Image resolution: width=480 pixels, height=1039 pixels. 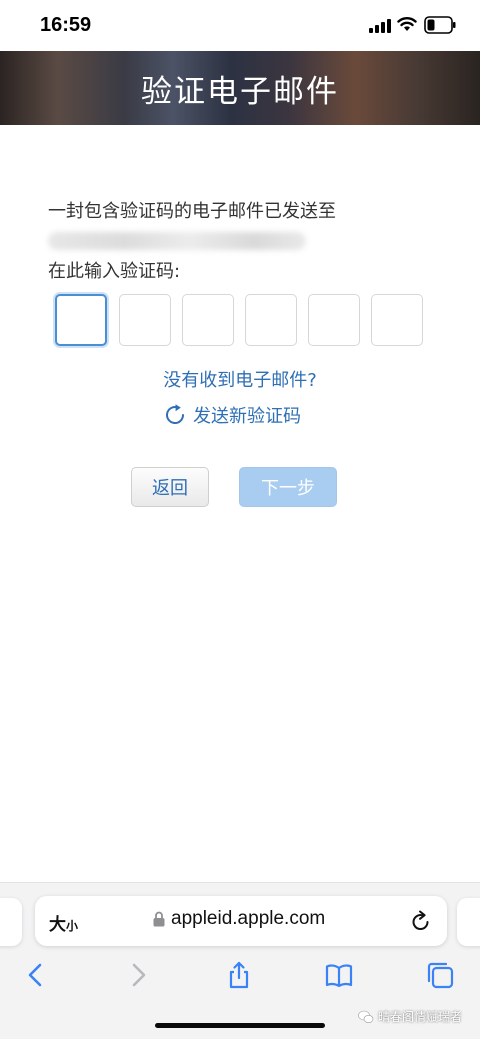 I want to click on share-icon, so click(x=239, y=975).